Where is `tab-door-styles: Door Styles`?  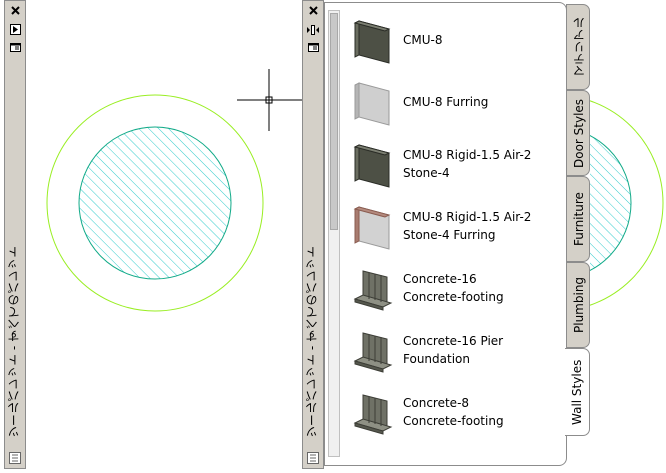 tab-door-styles: Door Styles is located at coordinates (578, 133).